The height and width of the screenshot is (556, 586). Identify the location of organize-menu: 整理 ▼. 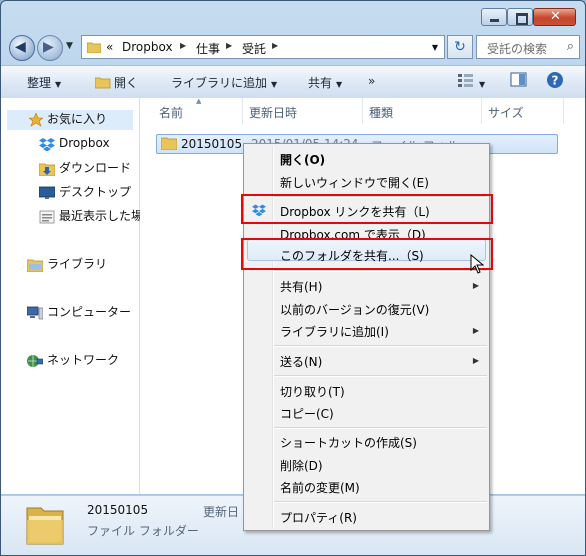
(44, 82).